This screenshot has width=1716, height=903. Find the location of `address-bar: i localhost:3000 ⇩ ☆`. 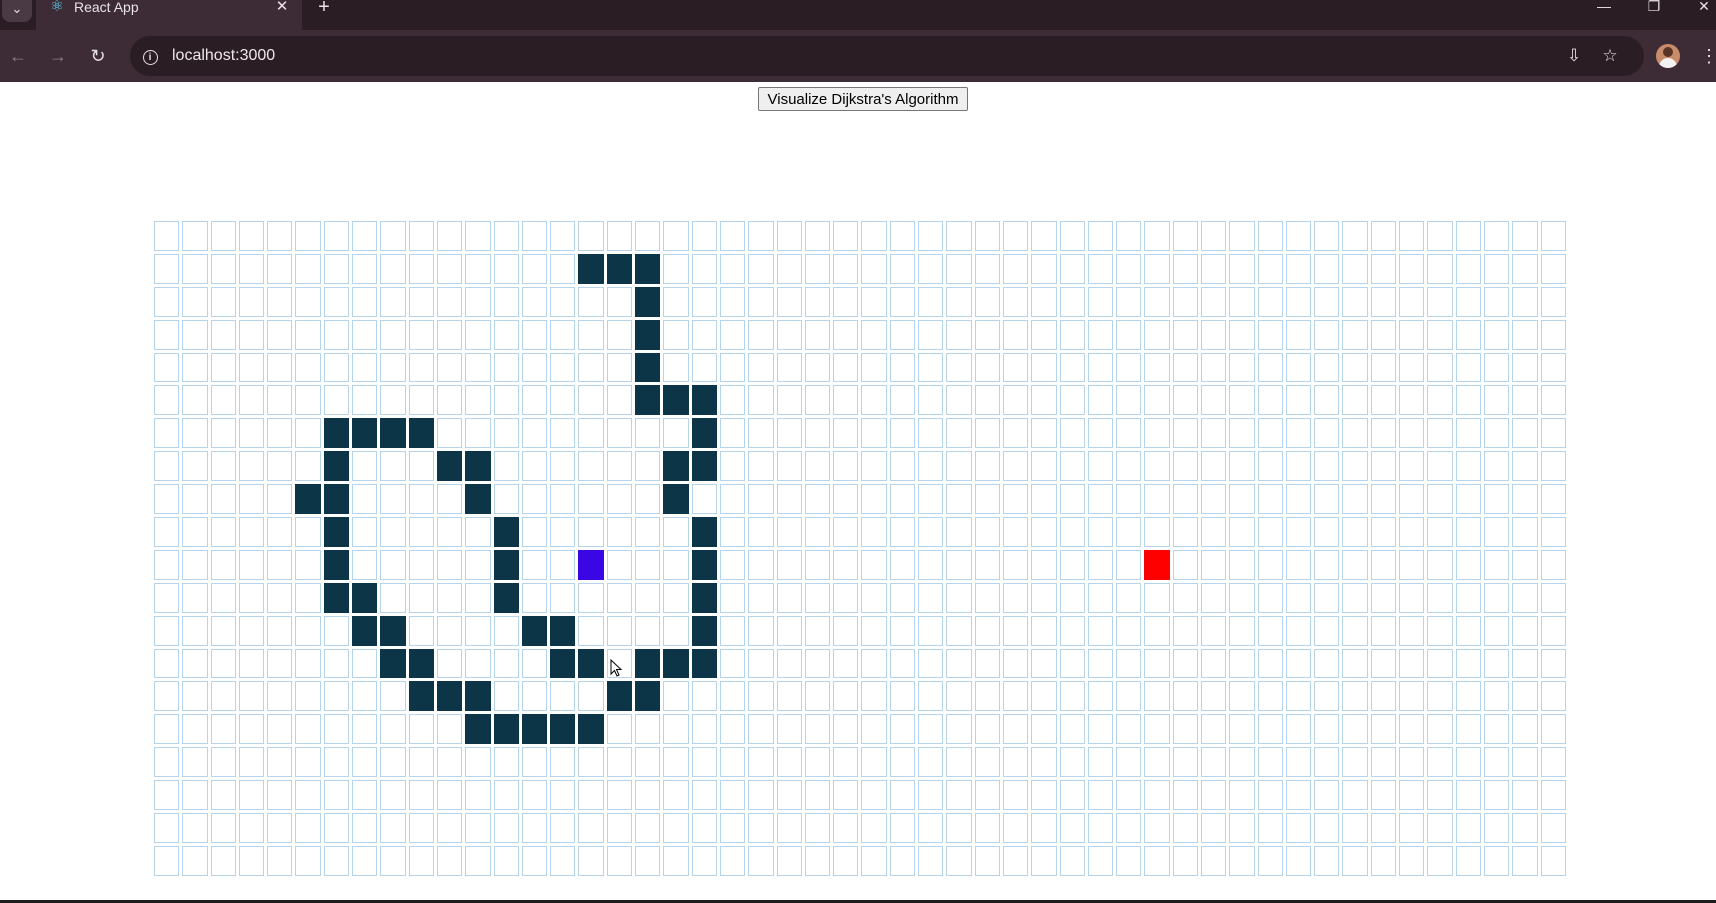

address-bar: i localhost:3000 ⇩ ☆ is located at coordinates (887, 56).